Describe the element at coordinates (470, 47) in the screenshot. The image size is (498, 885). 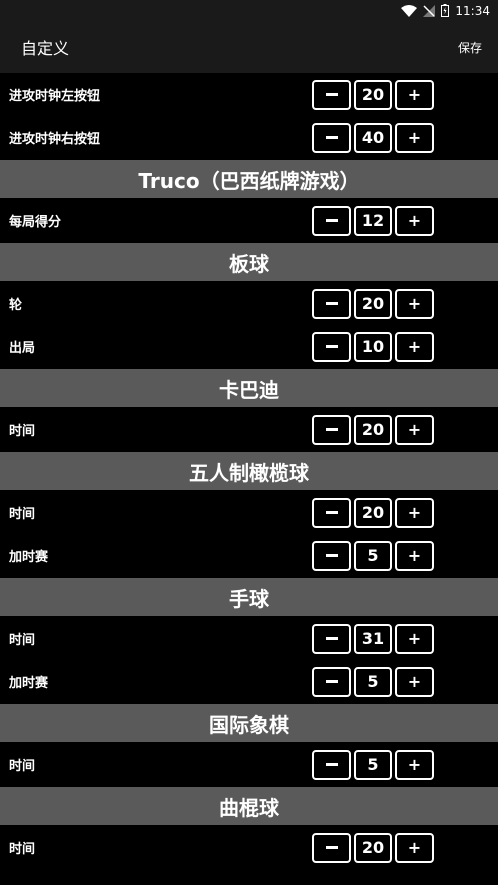
I see `save-button: 保存` at that location.